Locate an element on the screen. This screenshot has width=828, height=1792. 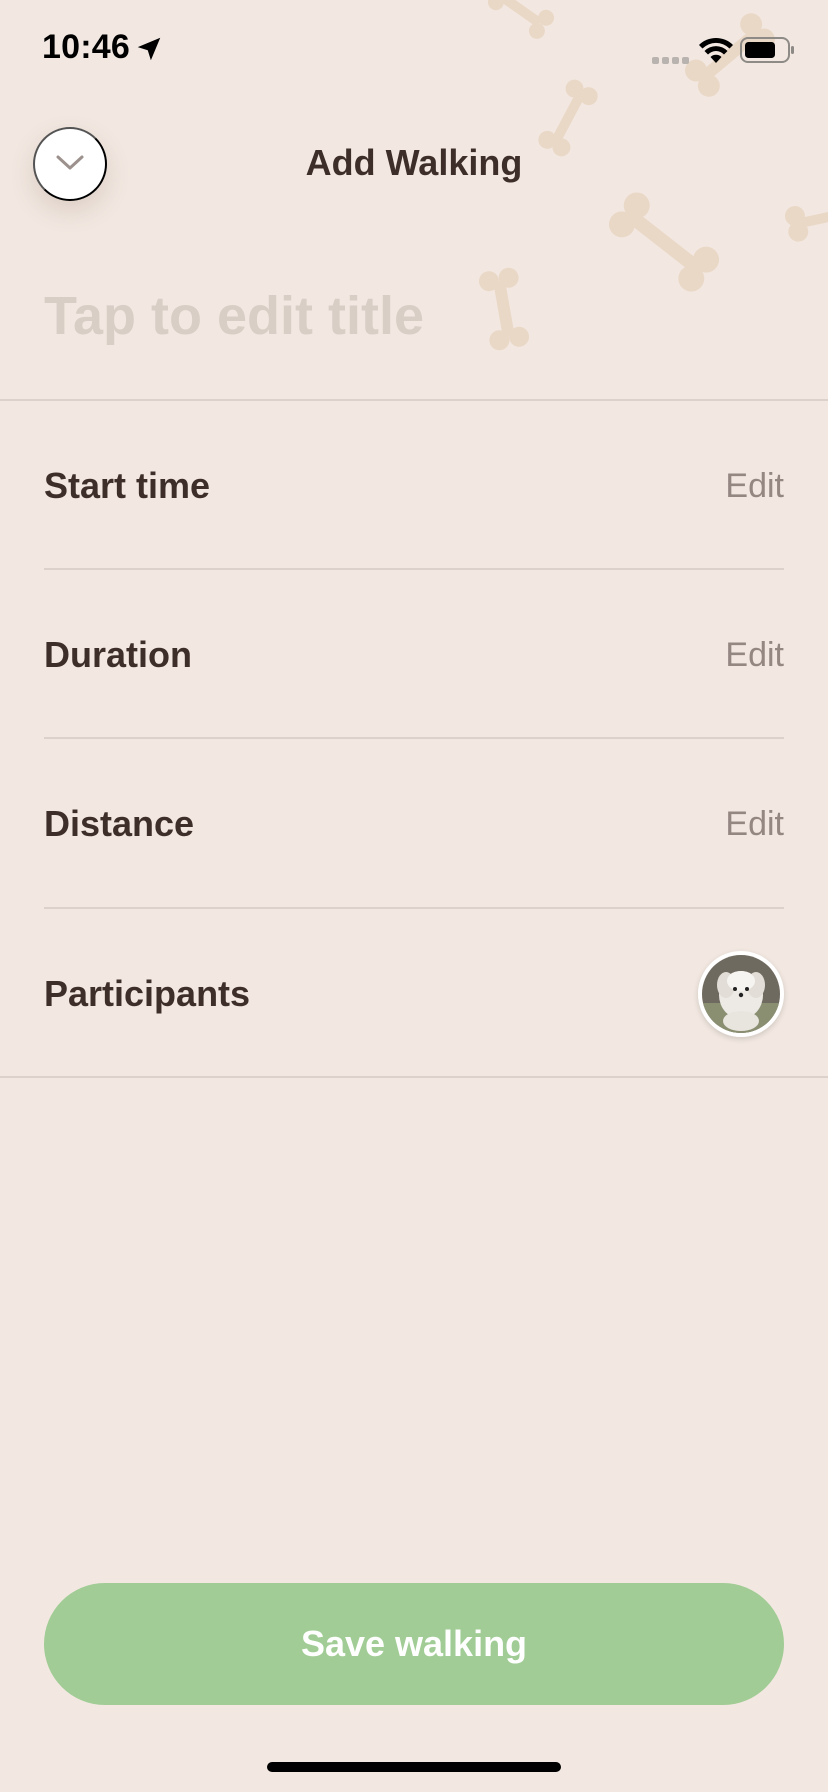
duration-label: Duration is located at coordinates (118, 654).